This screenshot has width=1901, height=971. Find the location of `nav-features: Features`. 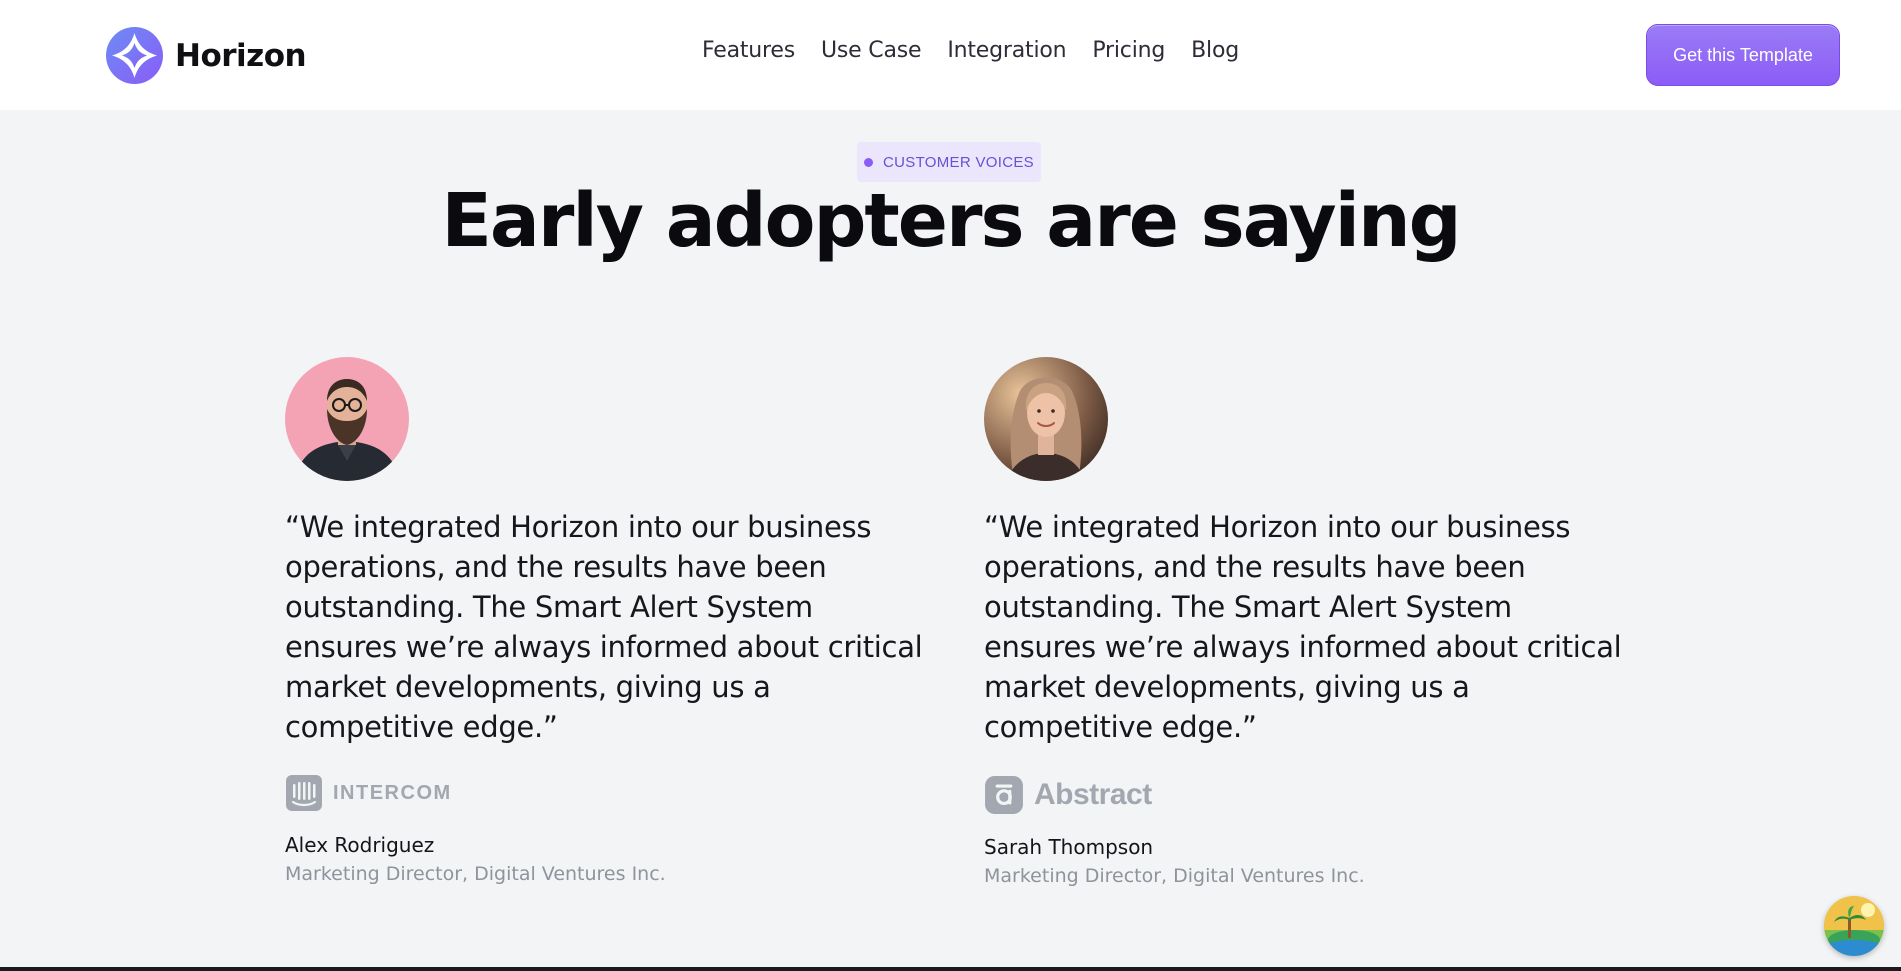

nav-features: Features is located at coordinates (748, 50).